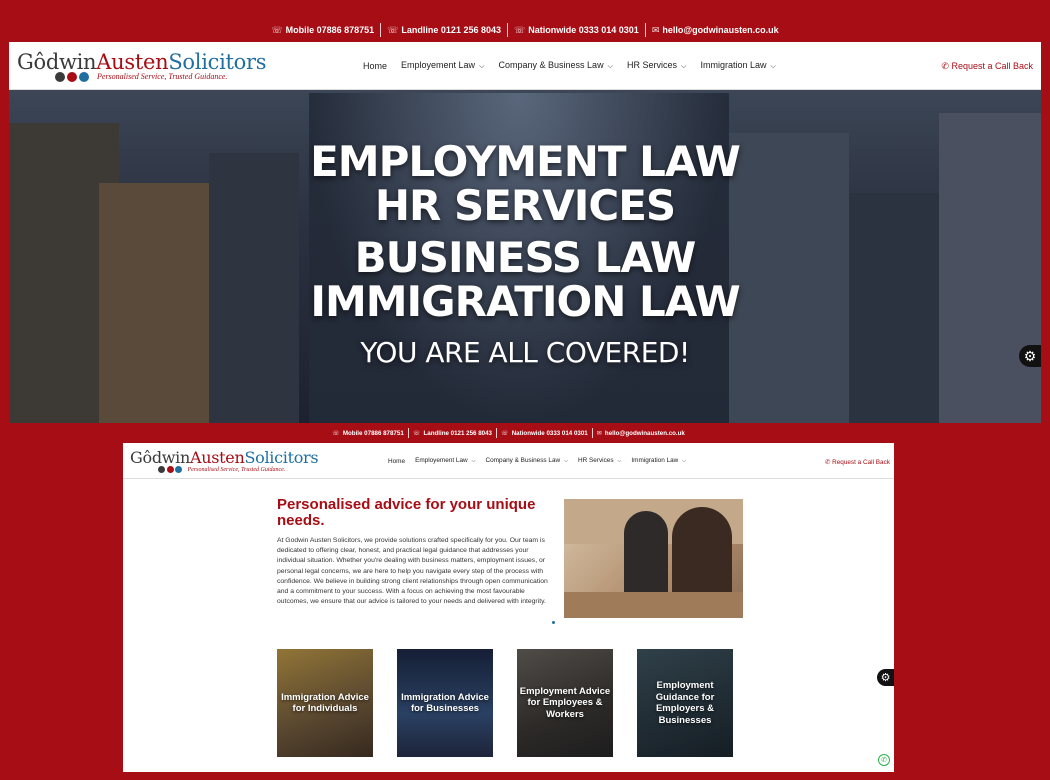 This screenshot has height=780, width=1050. What do you see at coordinates (884, 760) in the screenshot?
I see `whatsapp-icon: ✆` at bounding box center [884, 760].